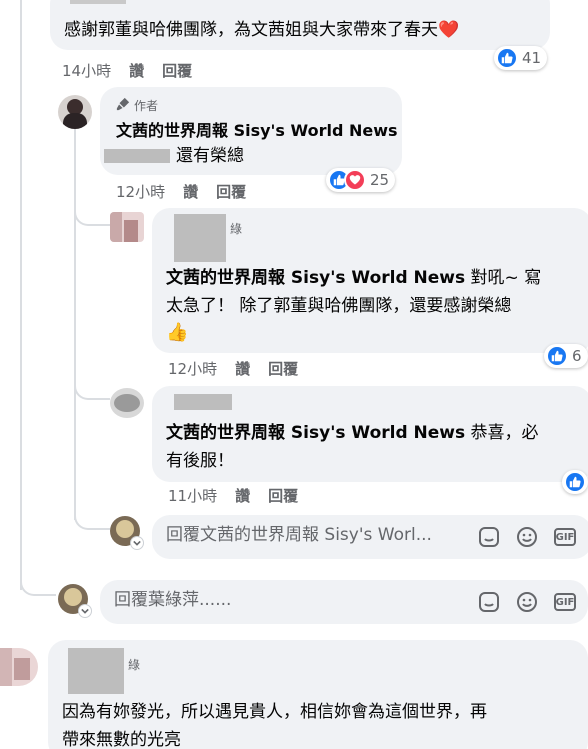 The width and height of the screenshot is (588, 749). What do you see at coordinates (146, 106) in the screenshot?
I see `author-tag-label: 作者` at bounding box center [146, 106].